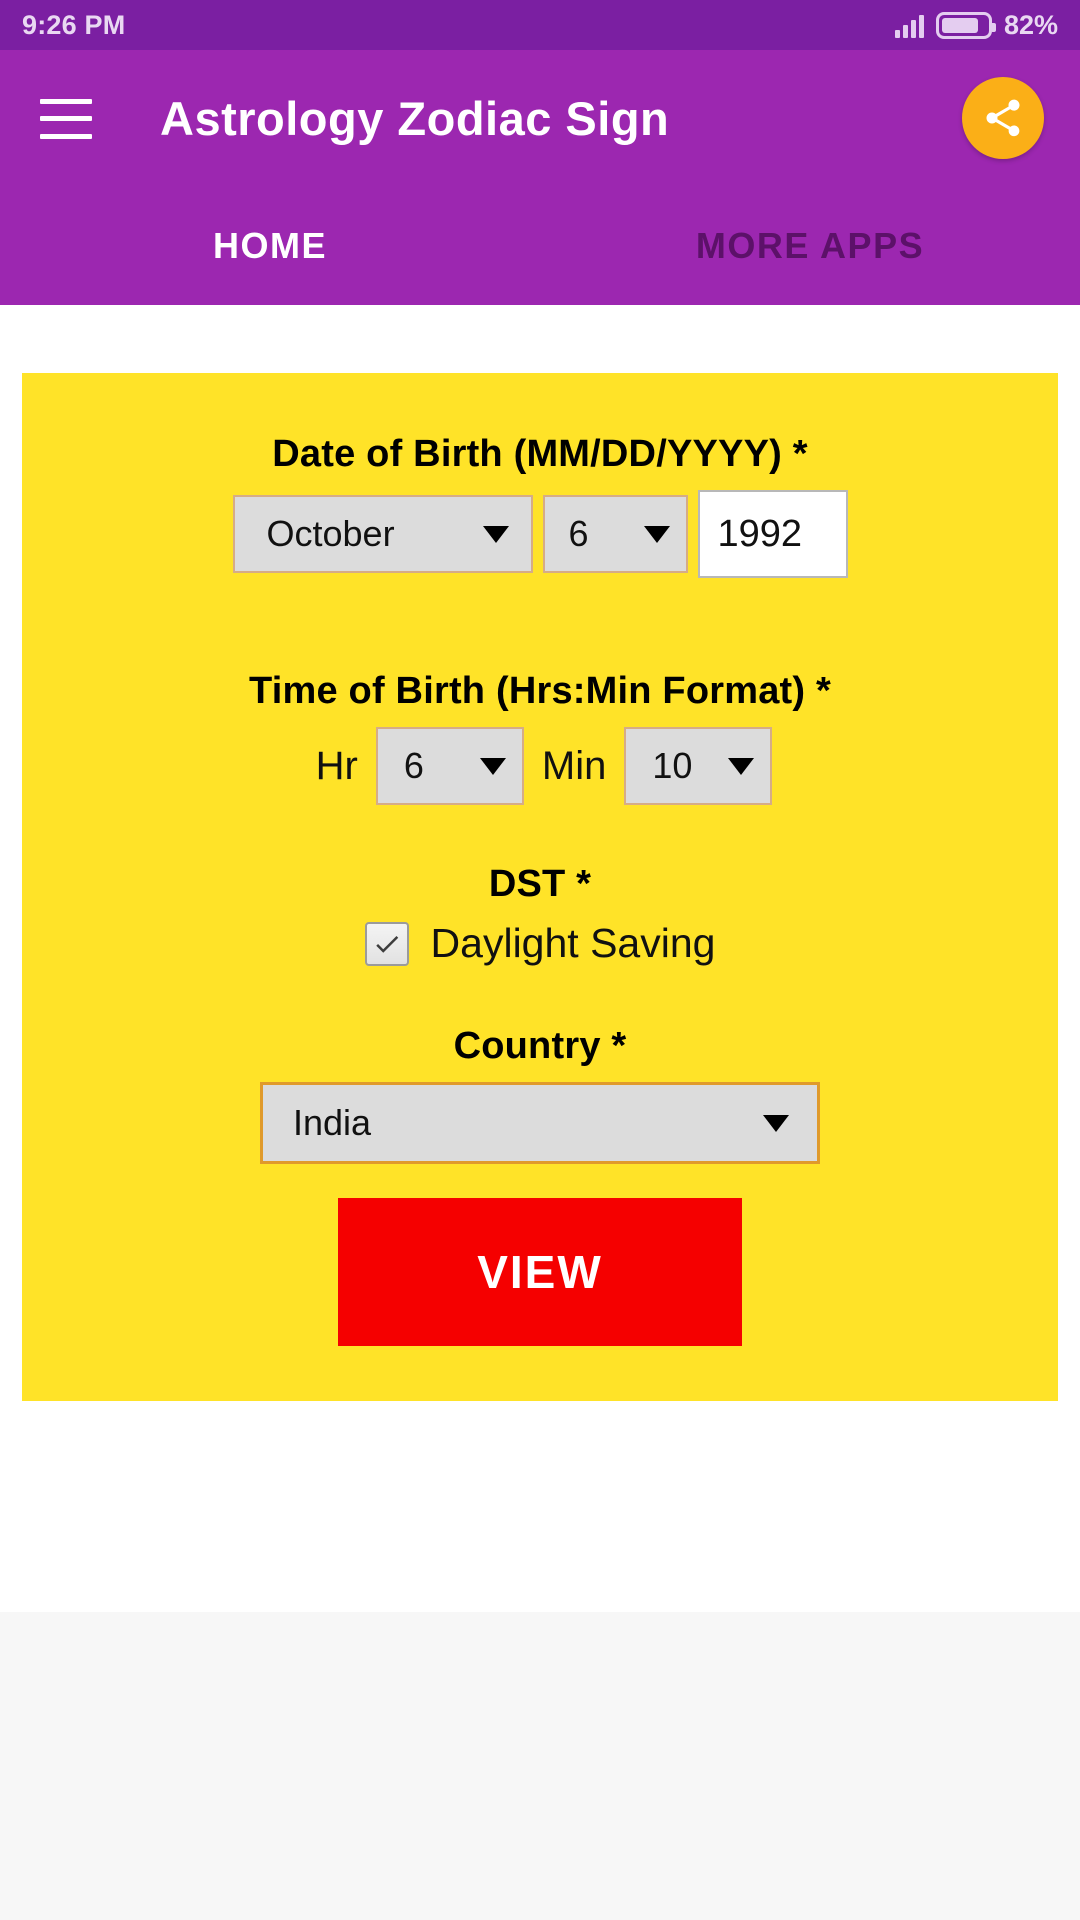 This screenshot has height=1920, width=1080. I want to click on minute-label: Min, so click(574, 765).